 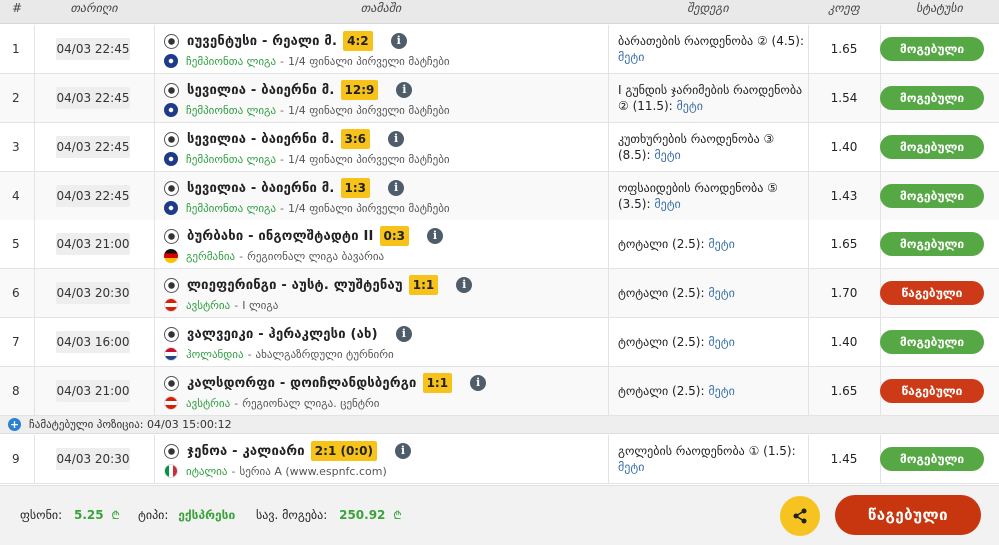 I want to click on league-name: სერია A (www.espnfc.com), so click(x=313, y=471).